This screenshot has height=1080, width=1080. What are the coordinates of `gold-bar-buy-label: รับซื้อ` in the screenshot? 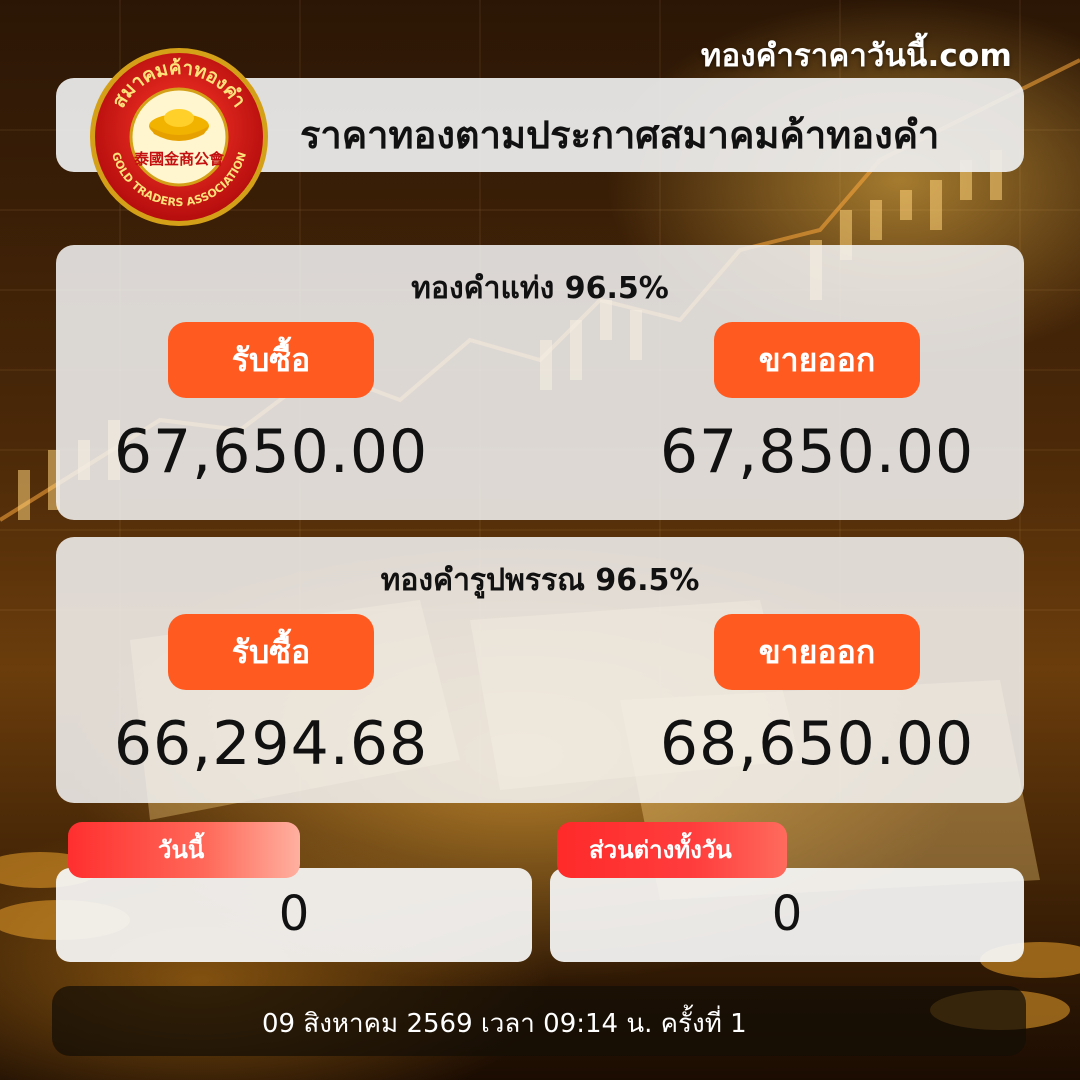 It's located at (271, 360).